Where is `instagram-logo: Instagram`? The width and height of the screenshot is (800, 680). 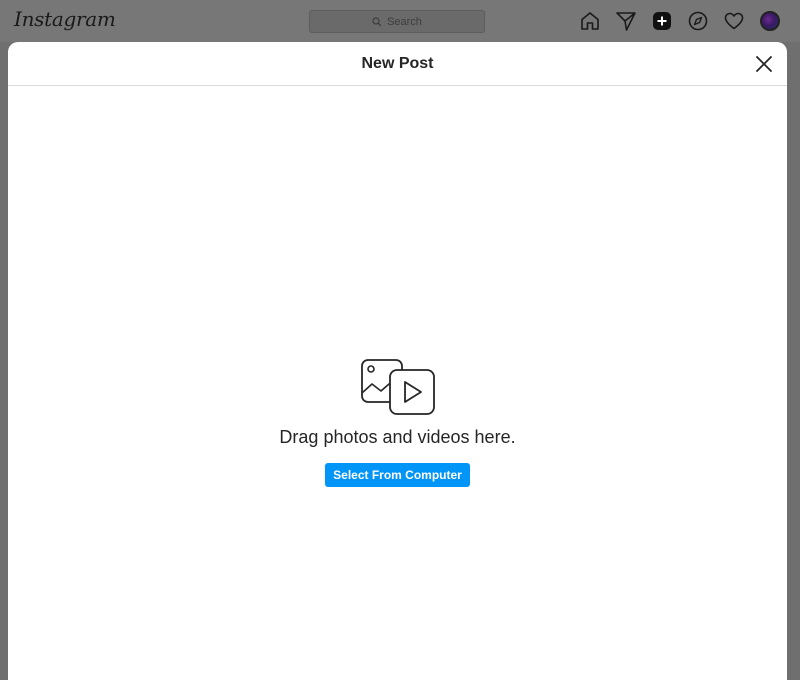
instagram-logo: Instagram is located at coordinates (65, 19).